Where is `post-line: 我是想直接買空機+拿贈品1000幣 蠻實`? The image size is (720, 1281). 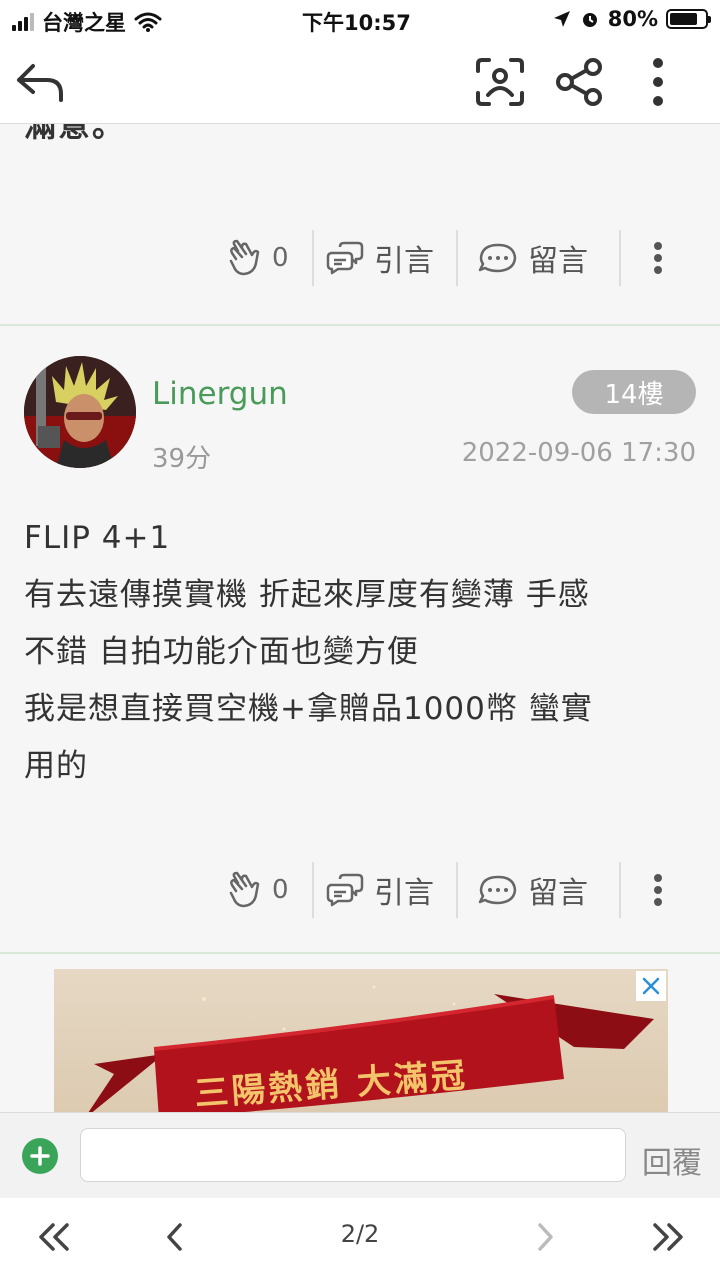
post-line: 我是想直接買空機+拿贈品1000幣 蠻實 is located at coordinates (308, 709).